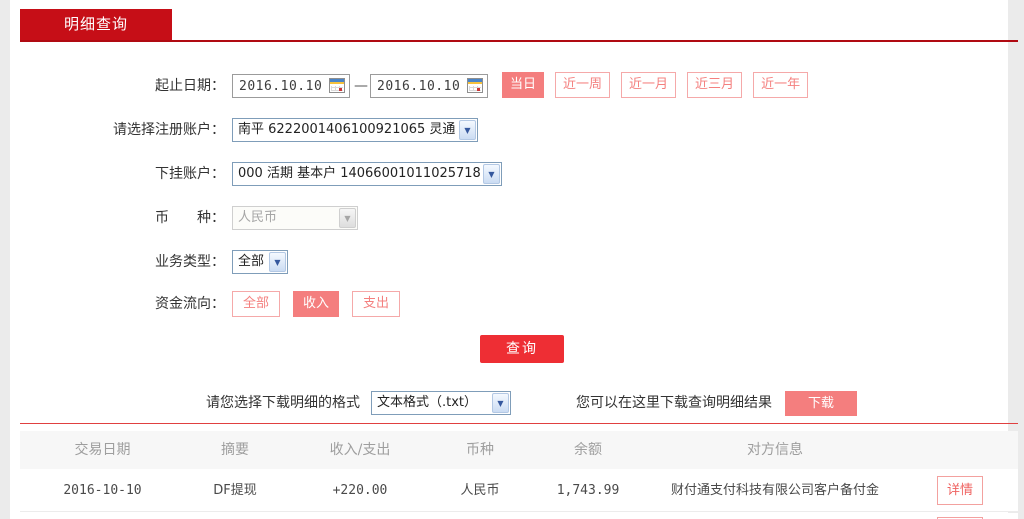 The image size is (1024, 519). What do you see at coordinates (775, 450) in the screenshot?
I see `header-counterparty: 对方信息` at bounding box center [775, 450].